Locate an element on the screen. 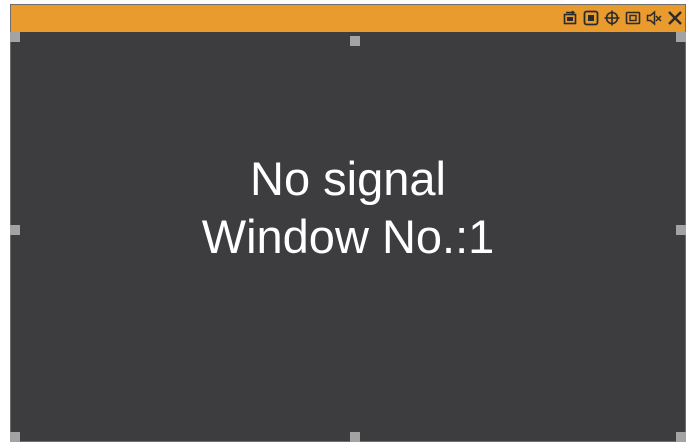  fullscreen-icon is located at coordinates (590, 18).